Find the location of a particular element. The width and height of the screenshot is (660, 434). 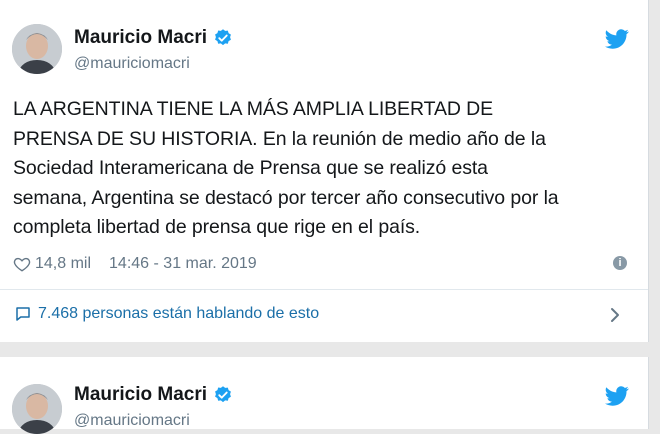

tweet-timestamp: 14:46 - 31 mar. 2019 is located at coordinates (183, 264).